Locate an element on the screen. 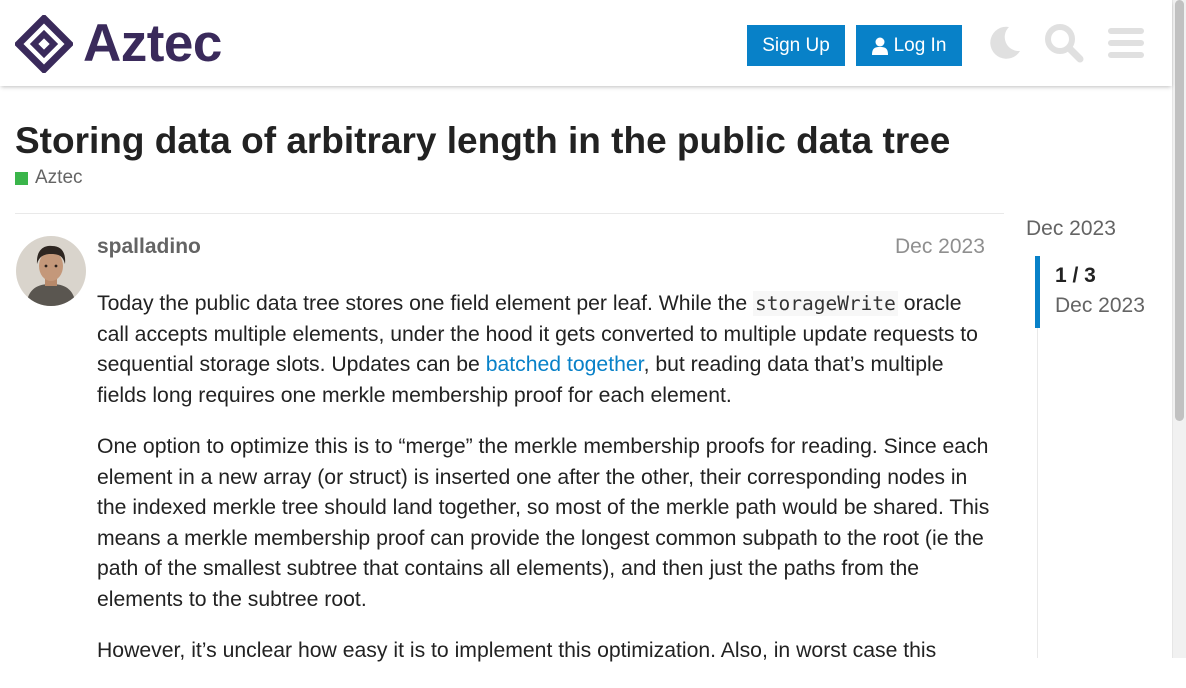  timeline-scroll-handle is located at coordinates (1037, 292).